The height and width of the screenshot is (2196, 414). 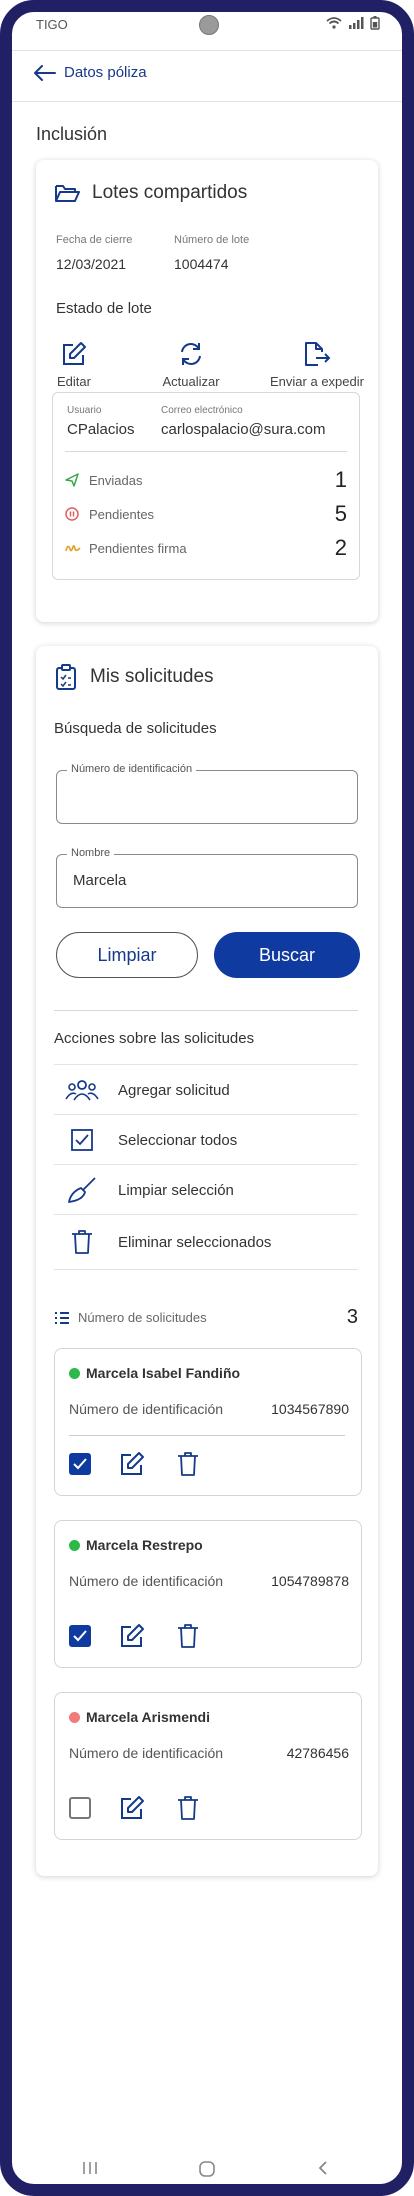 I want to click on stat-value: 2, so click(x=340, y=547).